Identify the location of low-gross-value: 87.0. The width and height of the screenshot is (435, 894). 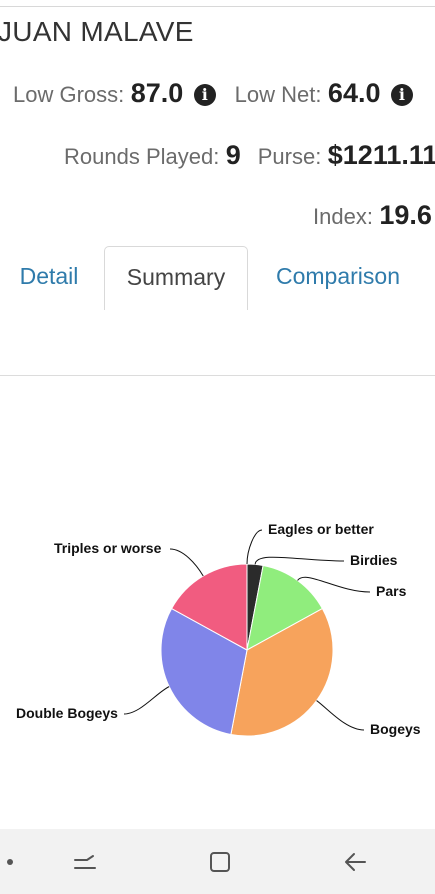
(157, 93).